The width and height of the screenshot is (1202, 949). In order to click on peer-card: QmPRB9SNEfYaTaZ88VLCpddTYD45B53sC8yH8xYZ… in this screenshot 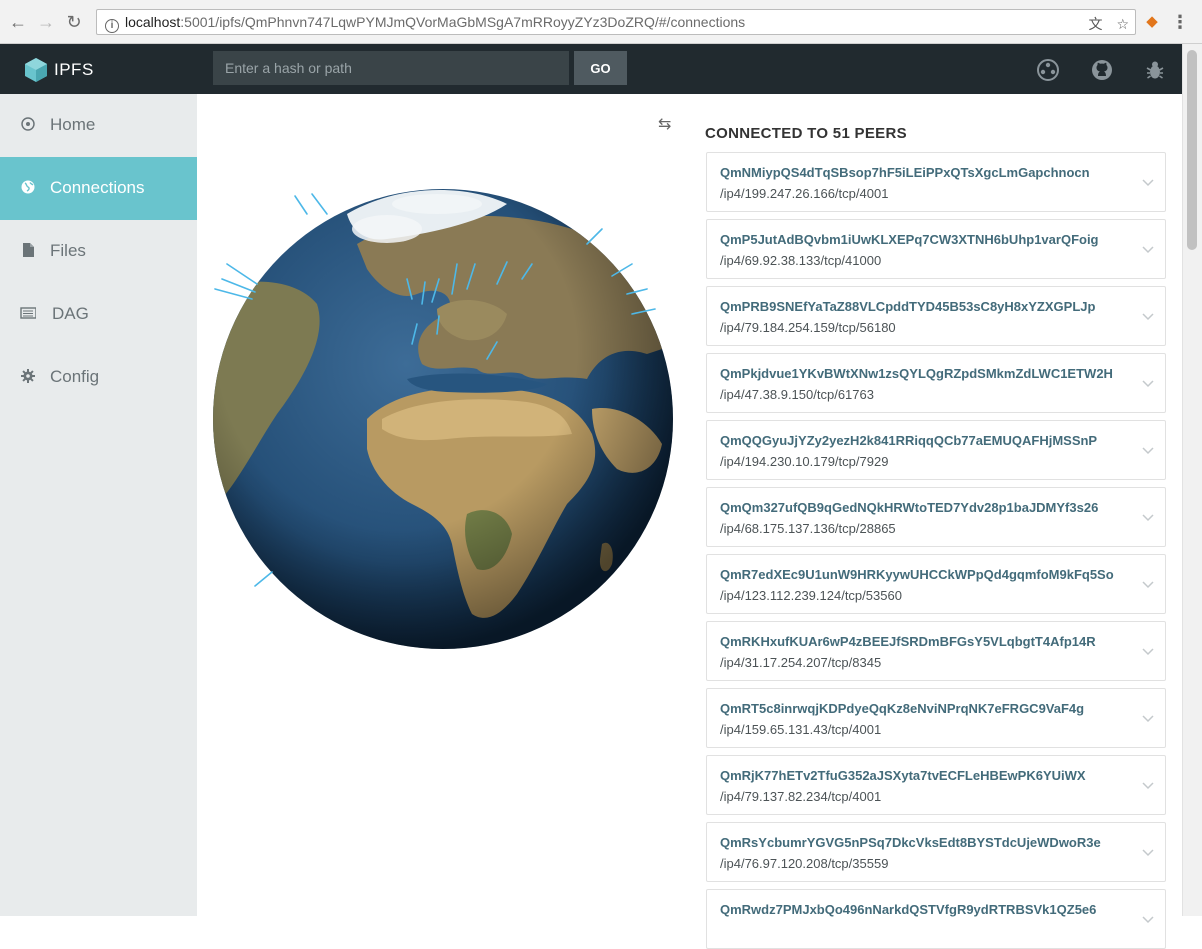, I will do `click(936, 316)`.